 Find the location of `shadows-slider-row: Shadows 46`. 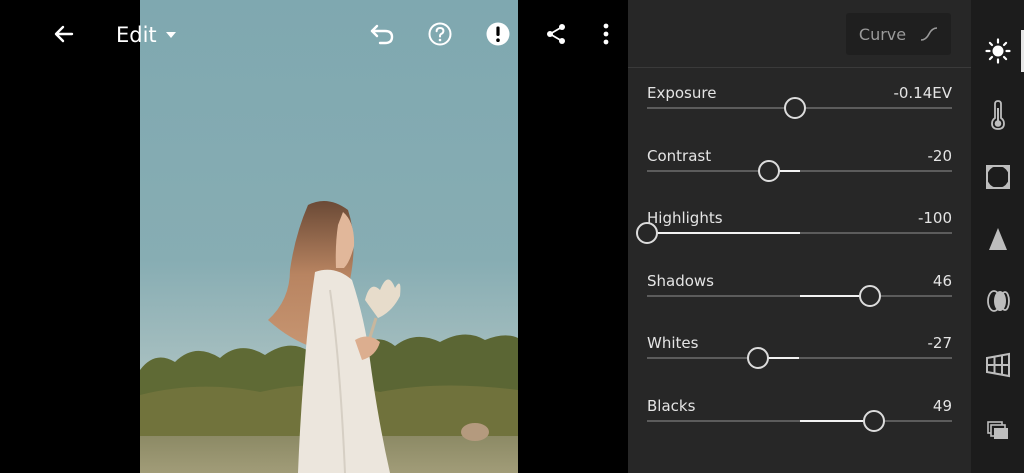

shadows-slider-row: Shadows 46 is located at coordinates (799, 299).